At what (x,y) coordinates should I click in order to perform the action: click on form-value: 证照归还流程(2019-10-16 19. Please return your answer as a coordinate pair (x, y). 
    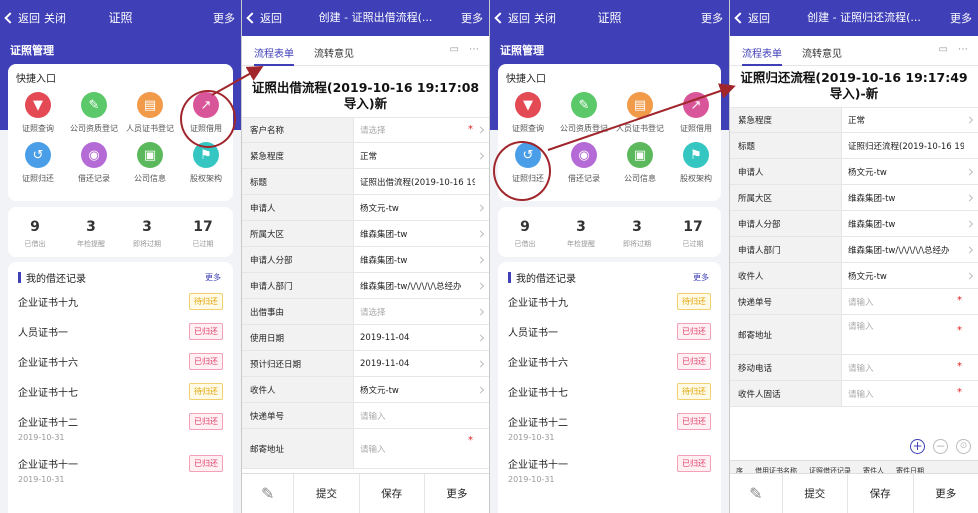
    Looking at the image, I should click on (906, 145).